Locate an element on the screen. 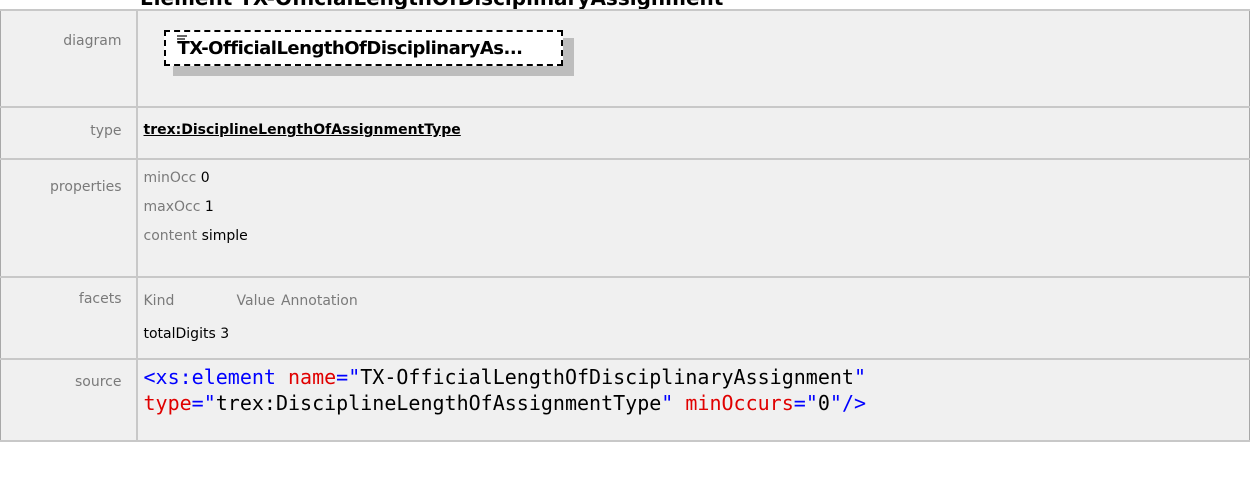 The height and width of the screenshot is (497, 1250). property-content: content simple is located at coordinates (697, 236).